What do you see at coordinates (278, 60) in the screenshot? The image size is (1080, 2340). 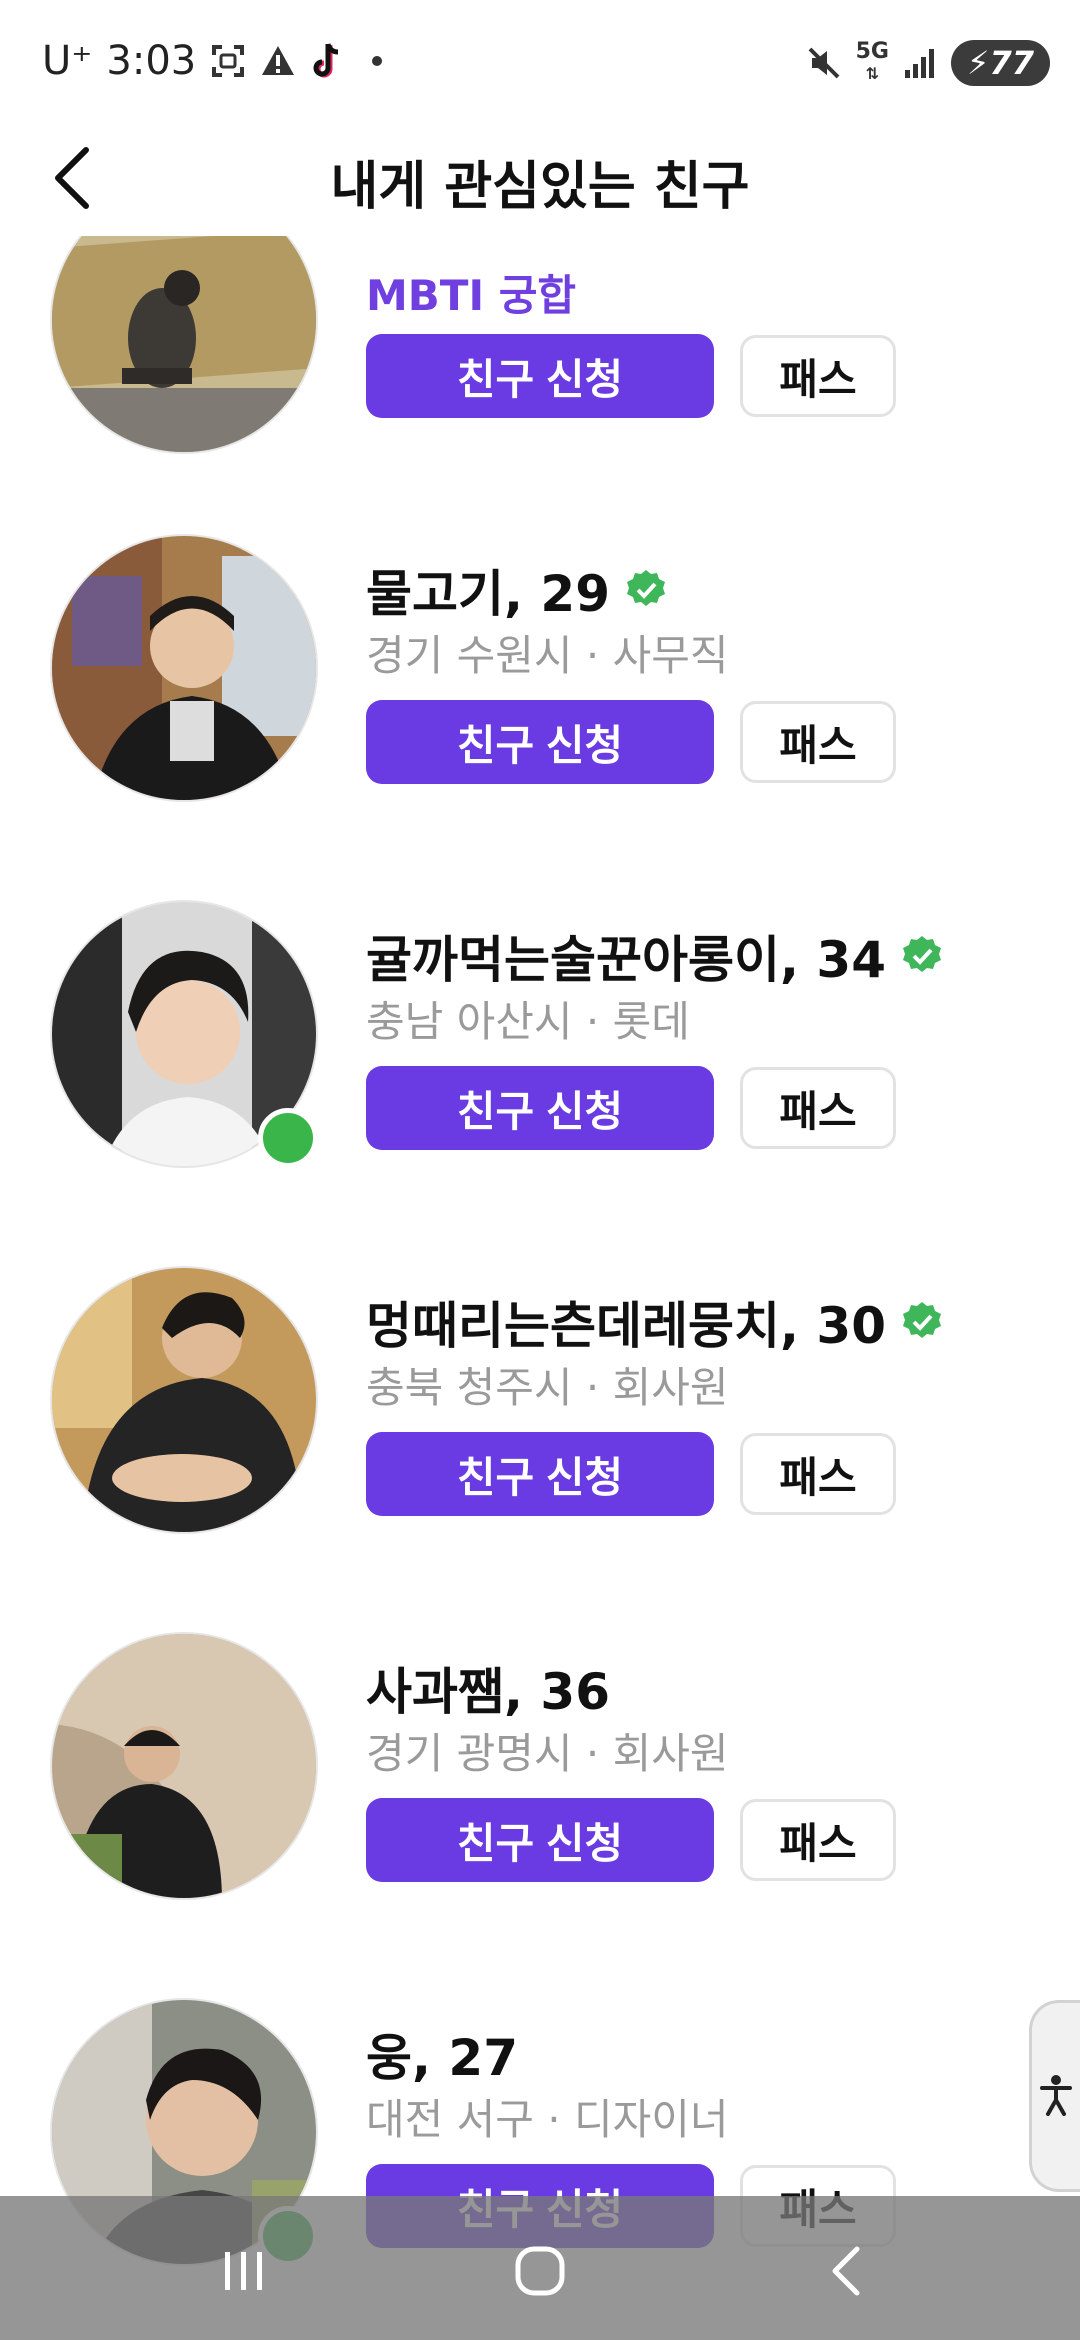 I see `warning-icon` at bounding box center [278, 60].